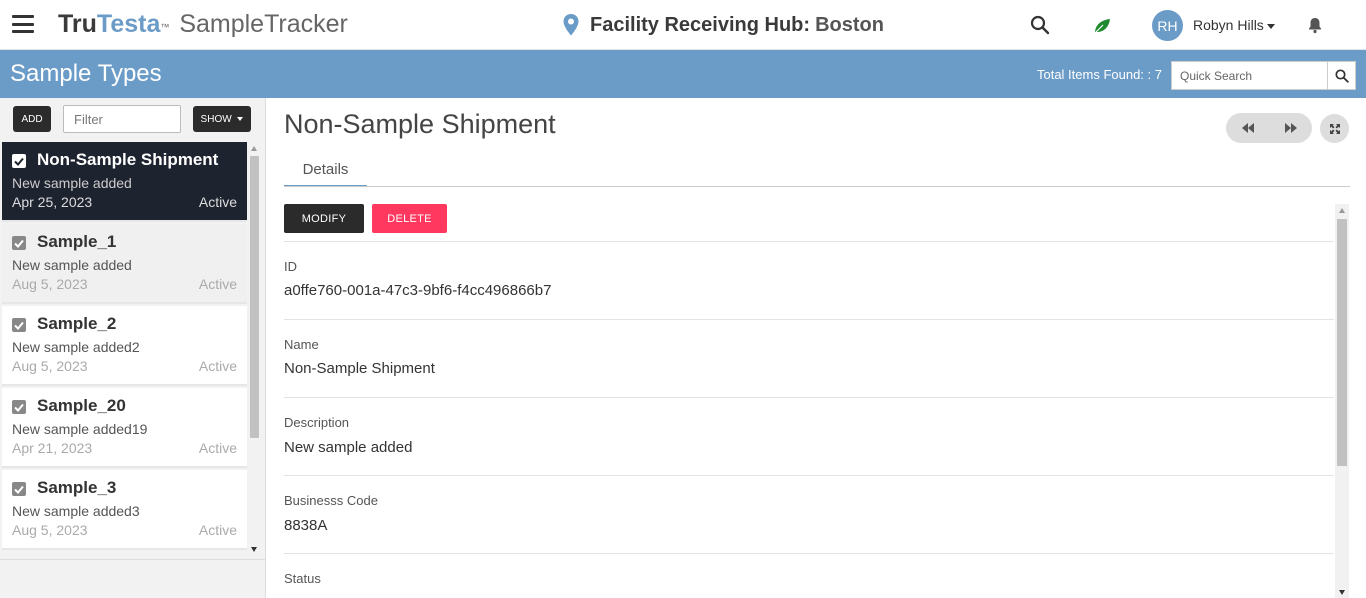  I want to click on facility-city: Boston, so click(849, 24).